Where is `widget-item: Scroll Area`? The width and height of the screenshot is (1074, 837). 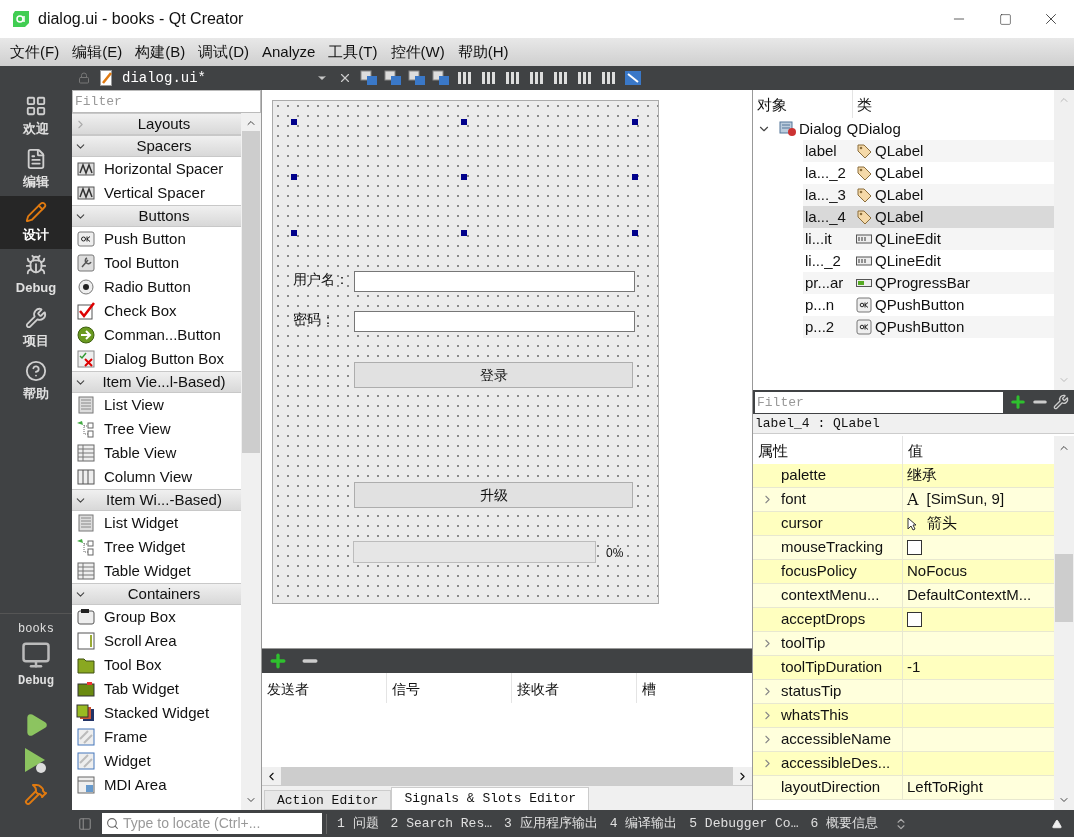 widget-item: Scroll Area is located at coordinates (156, 641).